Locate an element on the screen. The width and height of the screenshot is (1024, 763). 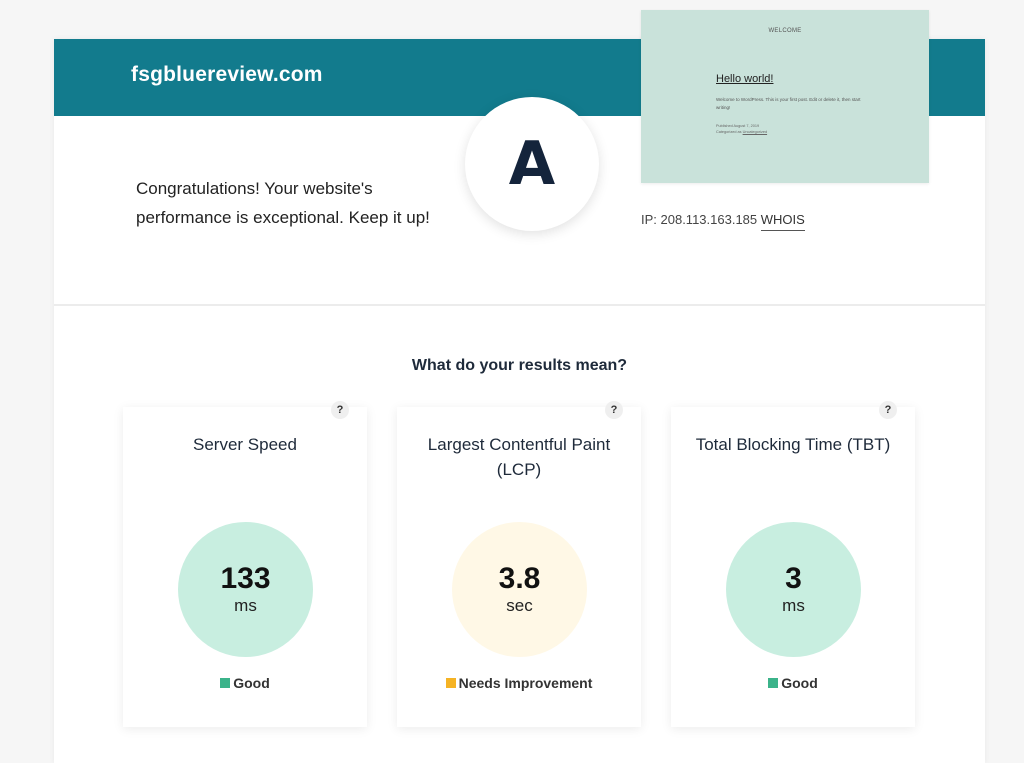
status-warning-icon is located at coordinates (450, 683).